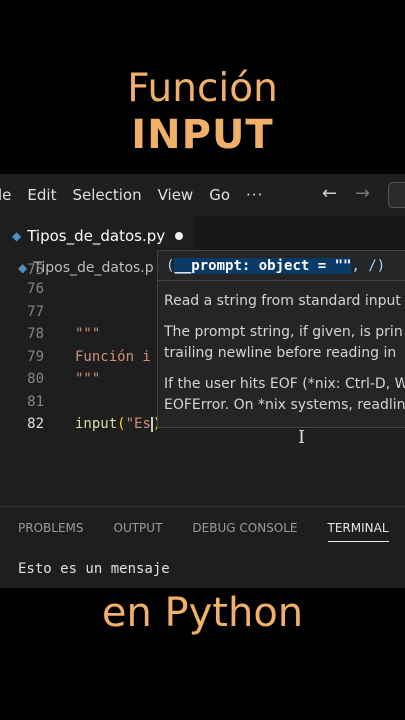 The image size is (405, 720). What do you see at coordinates (202, 135) in the screenshot?
I see `title-line-2: INPUT` at bounding box center [202, 135].